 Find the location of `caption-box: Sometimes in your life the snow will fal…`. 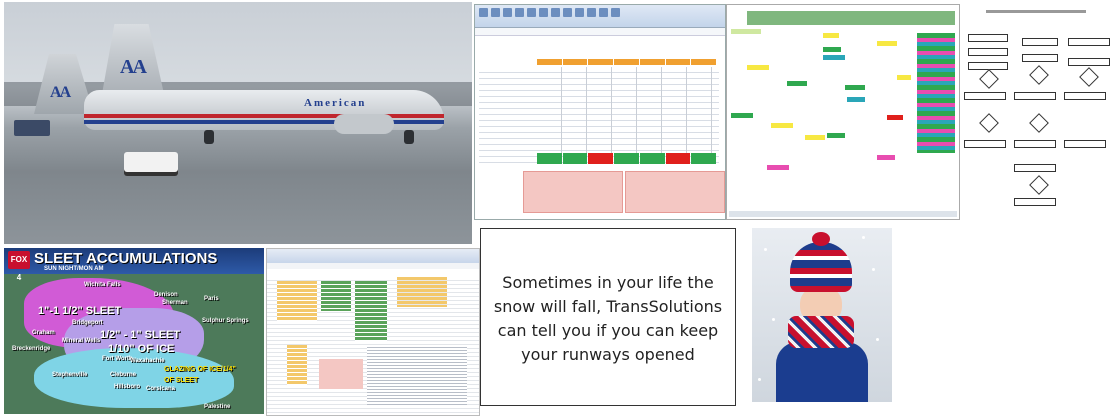

caption-box: Sometimes in your life the snow will fal… is located at coordinates (608, 317).